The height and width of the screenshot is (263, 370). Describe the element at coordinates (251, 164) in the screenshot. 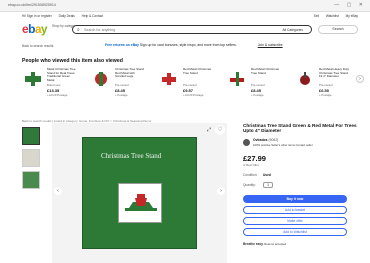

I see `best-offer-note: or Best Offer` at that location.